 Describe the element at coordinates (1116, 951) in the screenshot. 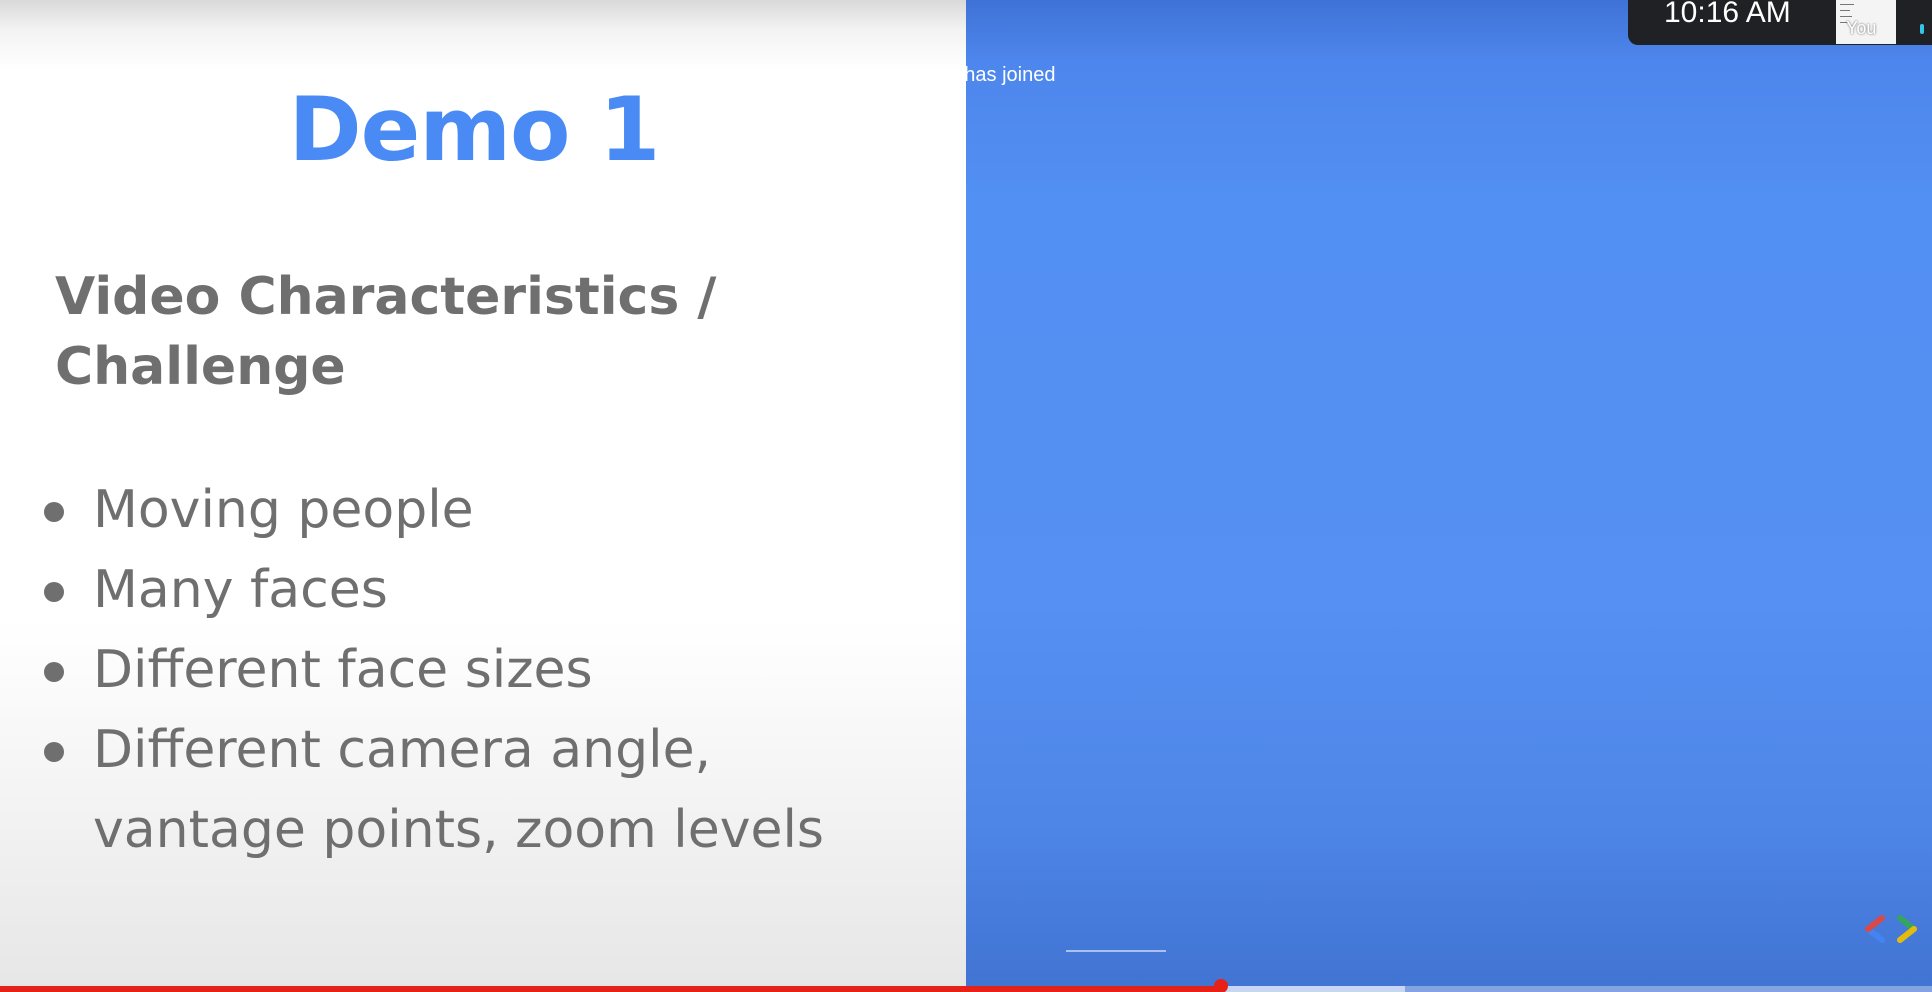

I see `drag-handle` at that location.